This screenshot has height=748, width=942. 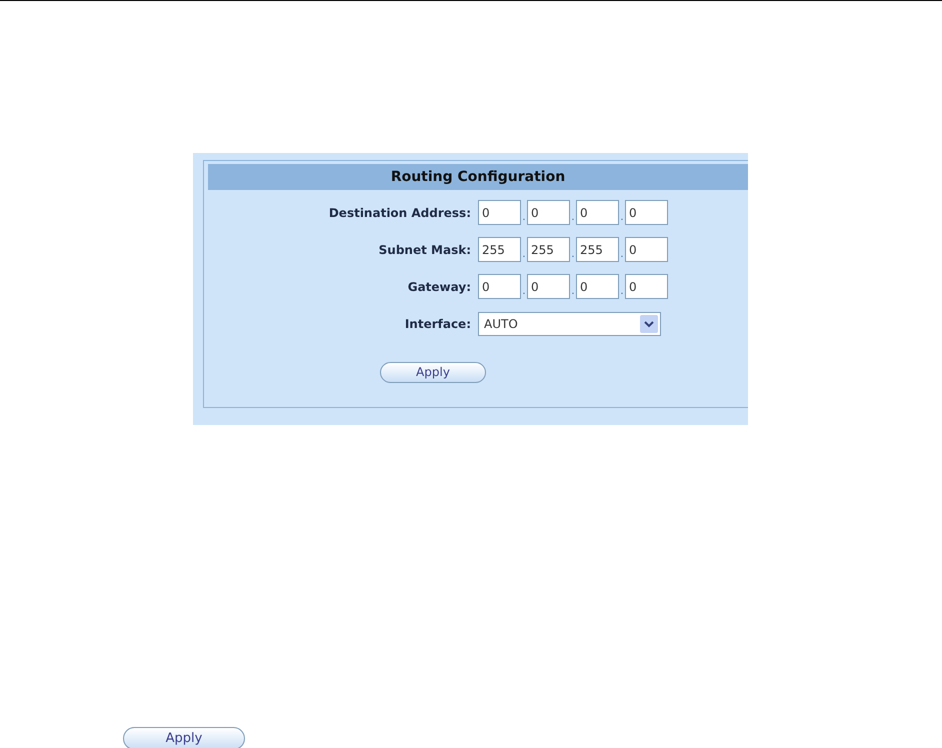 I want to click on interface-dropdown: AUTO, so click(x=569, y=324).